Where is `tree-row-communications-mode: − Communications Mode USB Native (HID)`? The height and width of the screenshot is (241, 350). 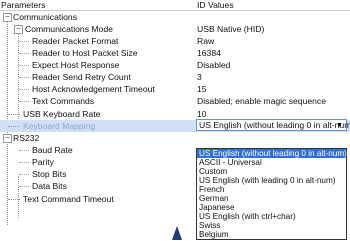 tree-row-communications-mode: − Communications Mode USB Native (HID) is located at coordinates (175, 29).